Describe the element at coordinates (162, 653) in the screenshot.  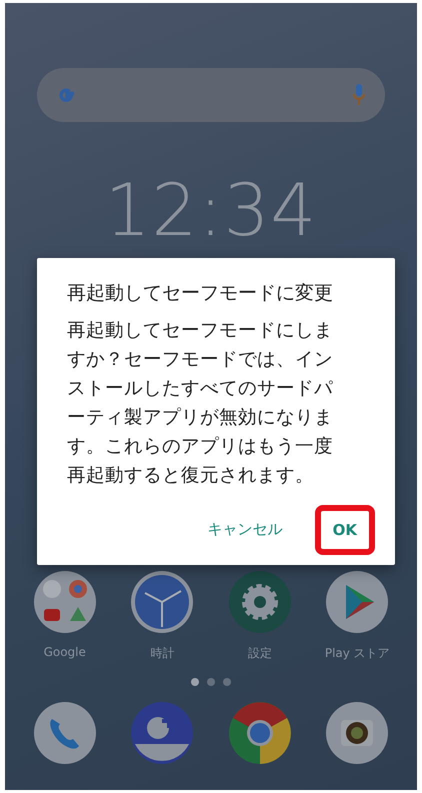
I see `app-label: 時計` at that location.